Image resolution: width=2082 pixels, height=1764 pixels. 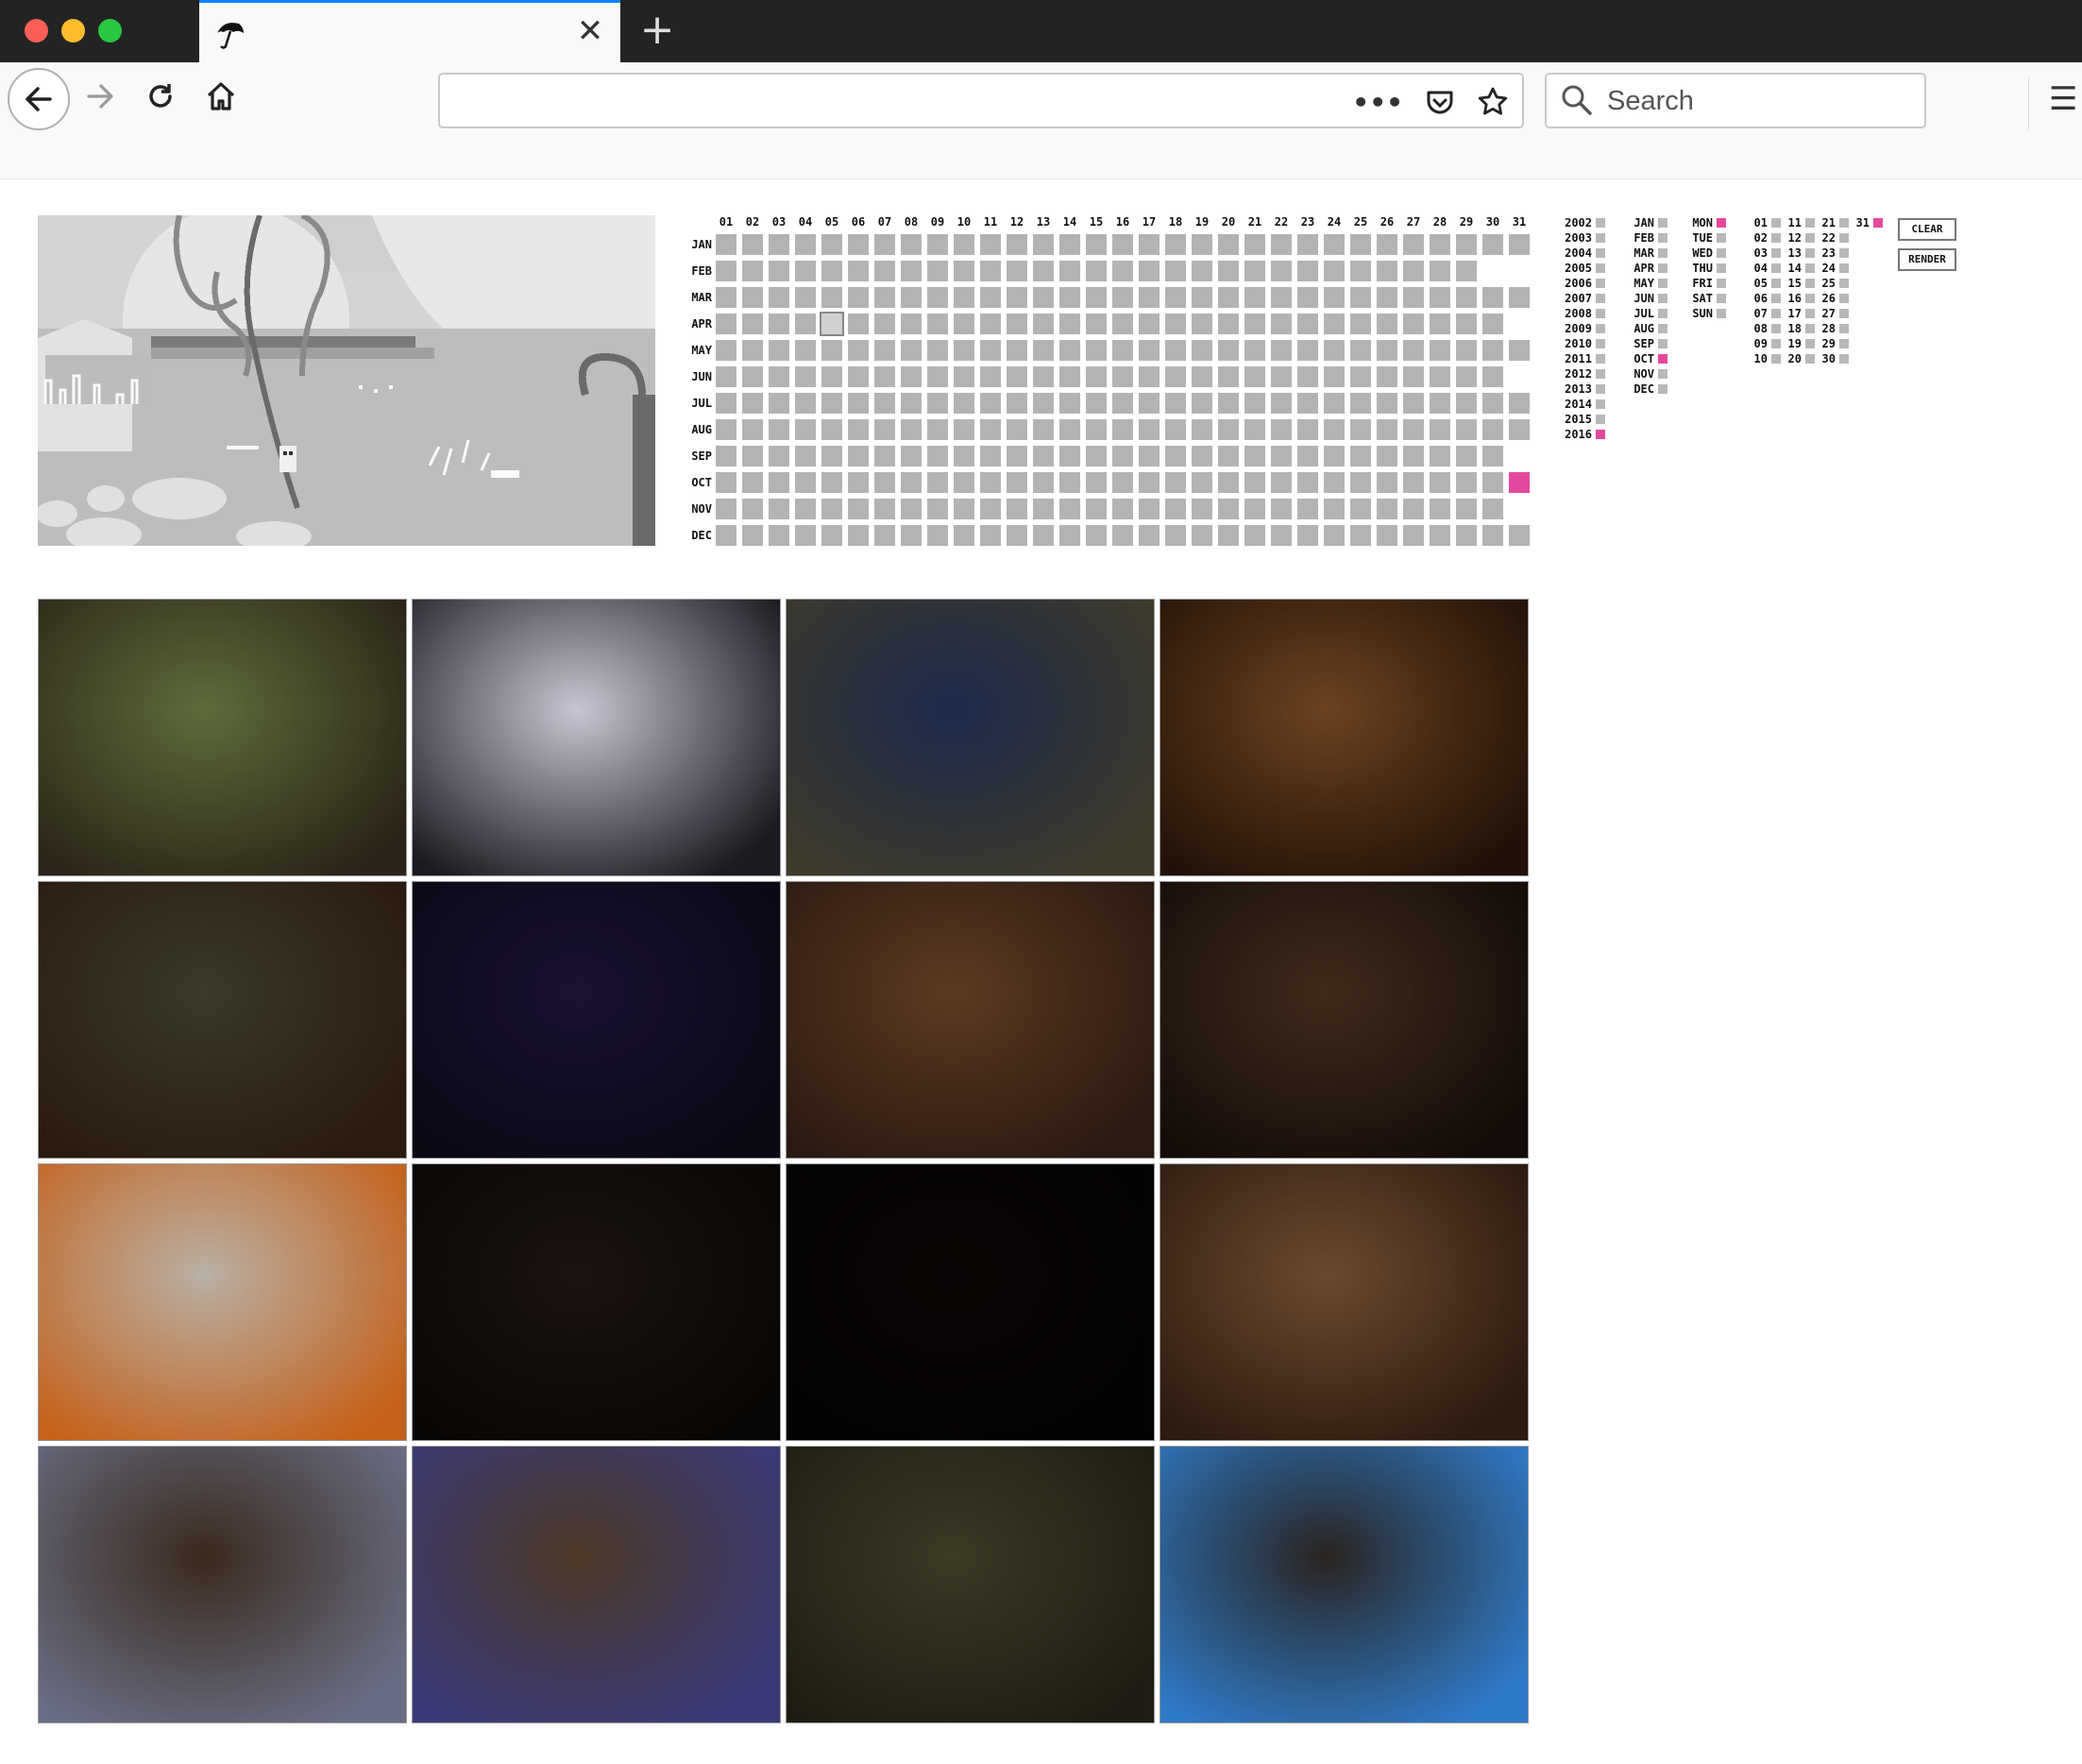 I want to click on photo-night-street, so click(x=970, y=737).